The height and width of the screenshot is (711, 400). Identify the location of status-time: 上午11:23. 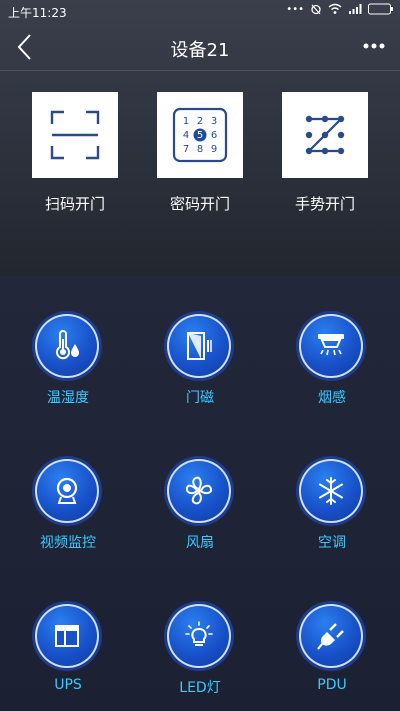
(37, 13).